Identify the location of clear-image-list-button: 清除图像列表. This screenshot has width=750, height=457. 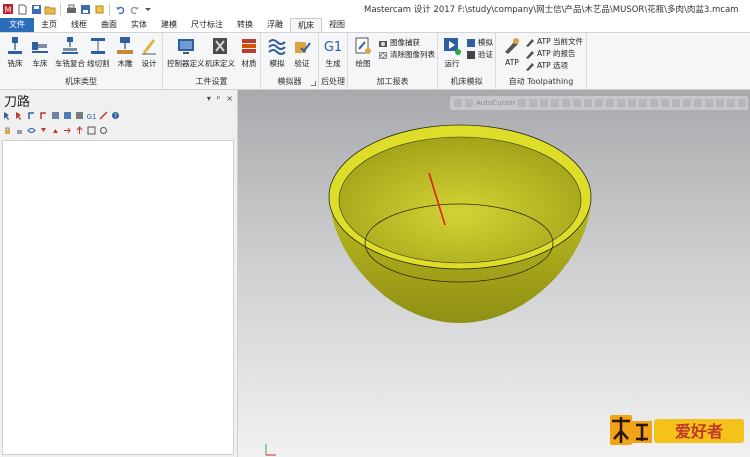
(406, 54).